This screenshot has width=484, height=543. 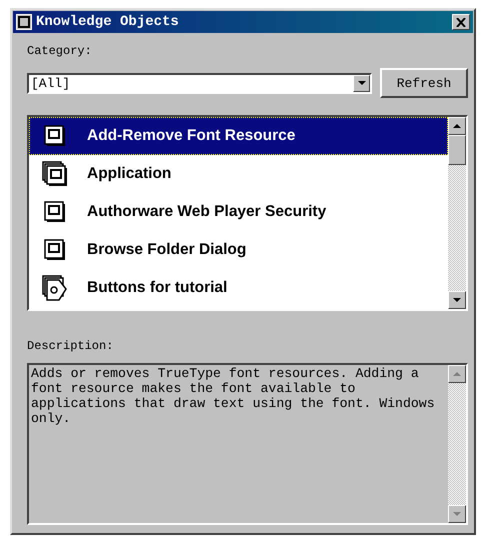 I want to click on refresh-button: Refresh, so click(x=424, y=83).